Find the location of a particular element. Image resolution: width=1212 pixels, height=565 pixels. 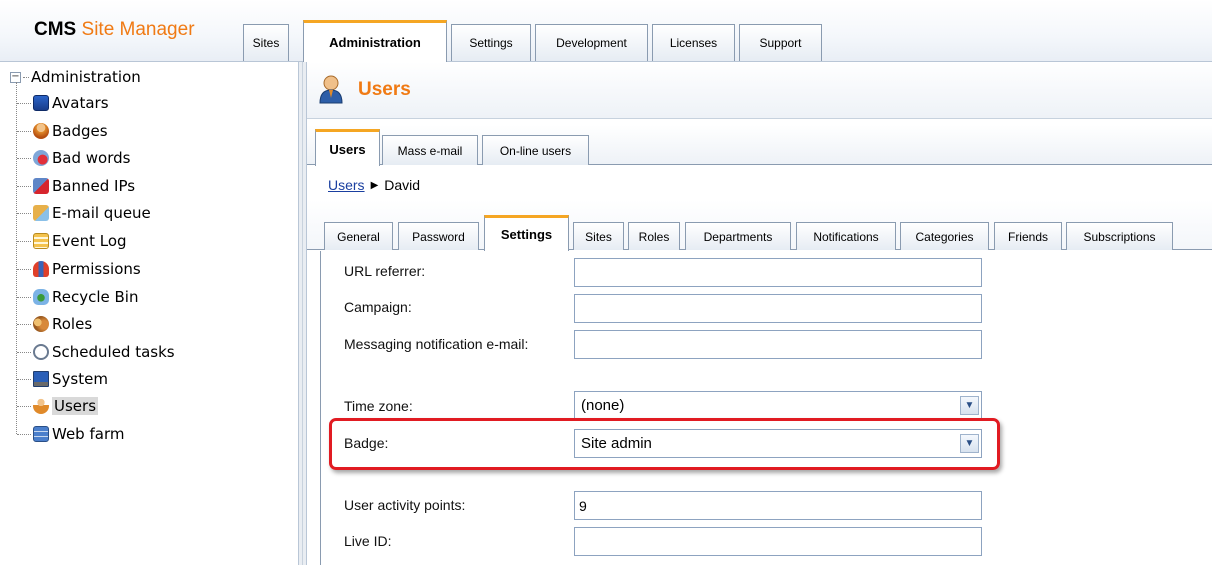

campaign-field is located at coordinates (778, 308).